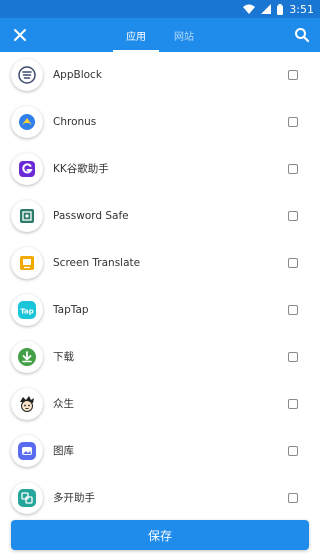  I want to click on app-bar: 应用 网站, so click(160, 35).